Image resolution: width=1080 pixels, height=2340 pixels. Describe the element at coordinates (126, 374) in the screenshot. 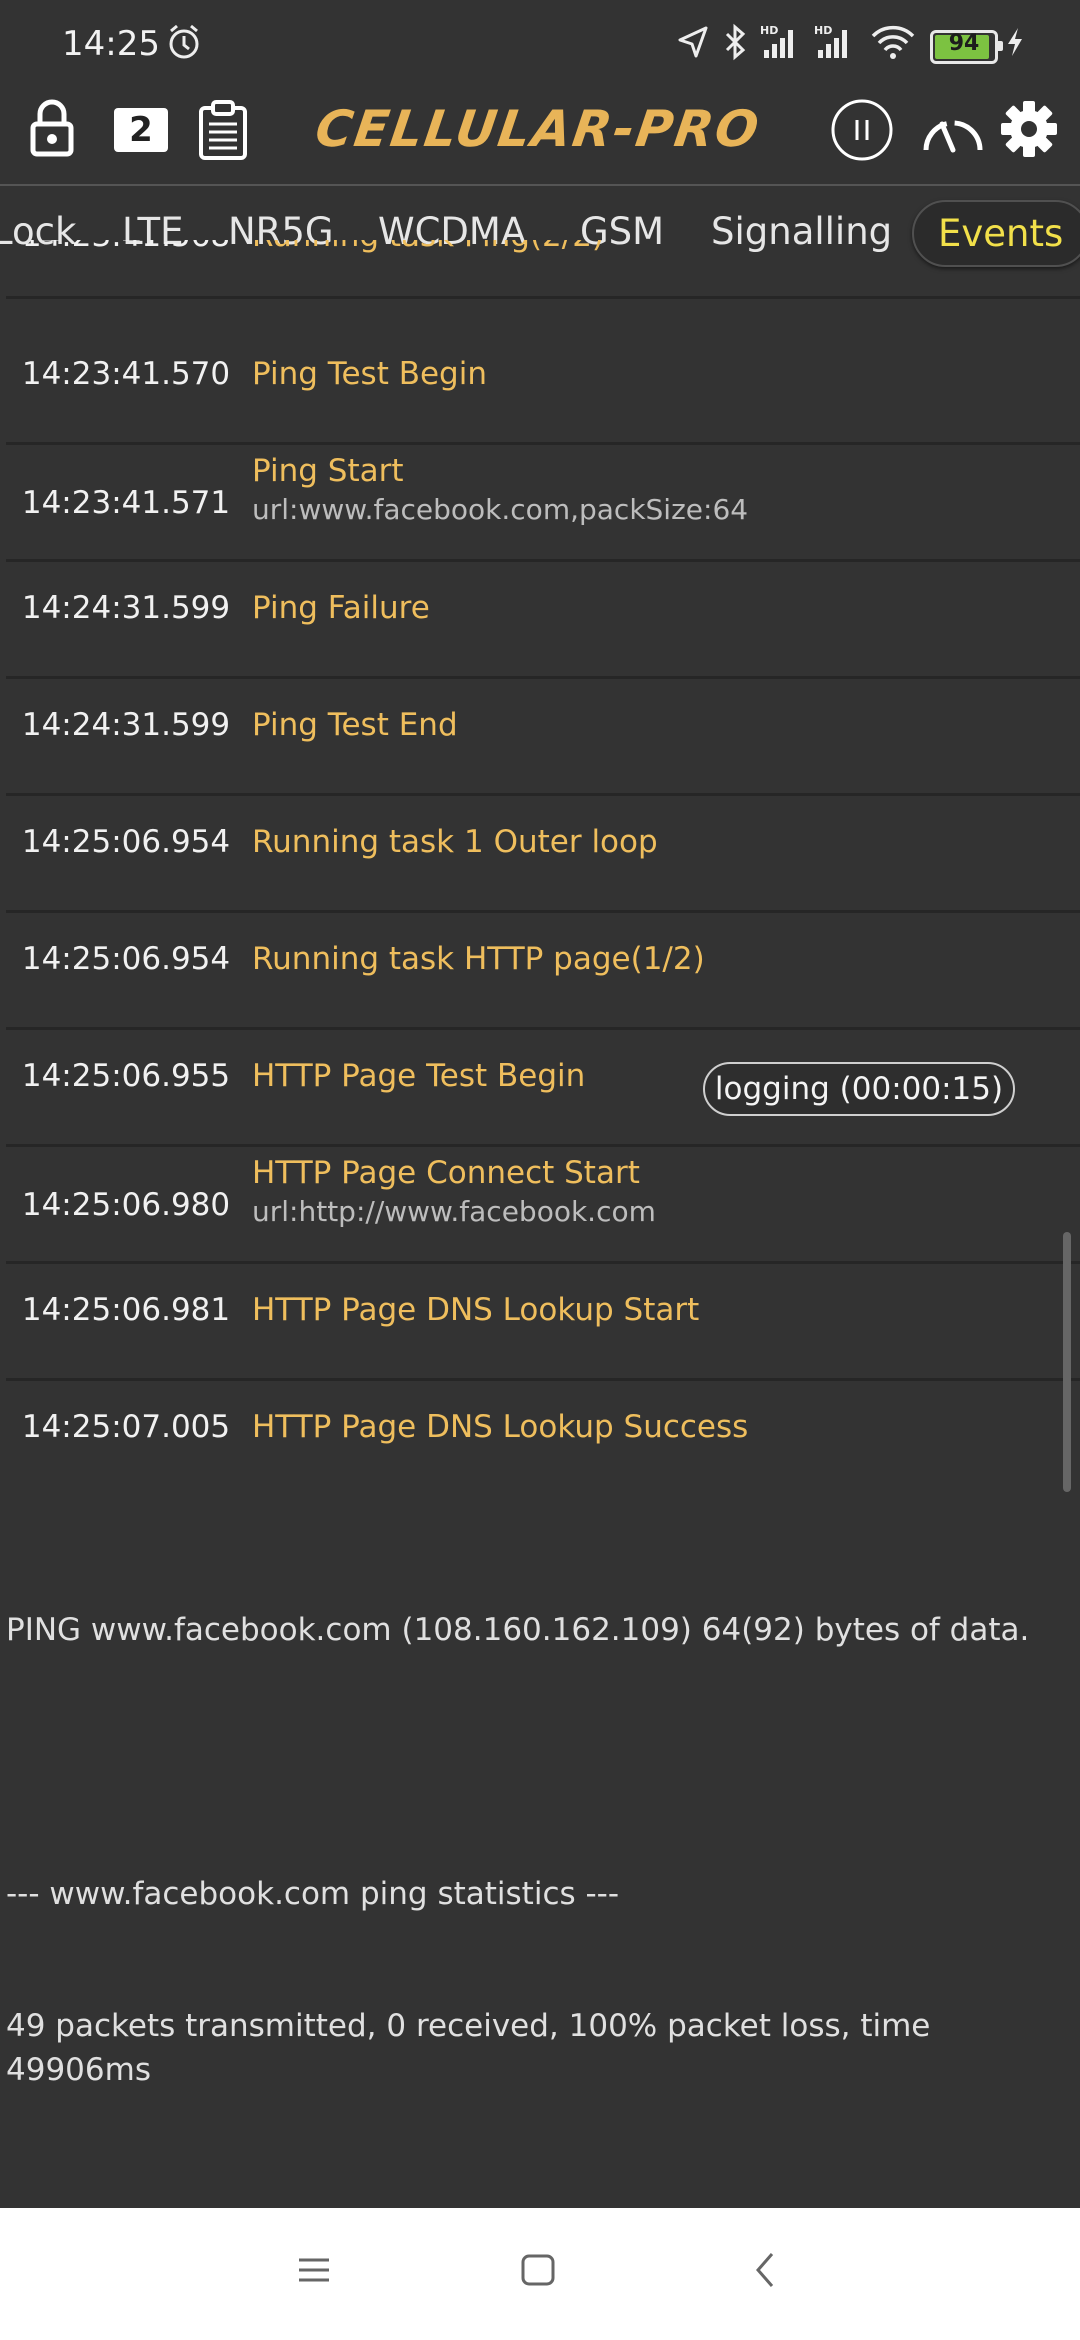

I see `event-time: 14:23:41.570` at that location.